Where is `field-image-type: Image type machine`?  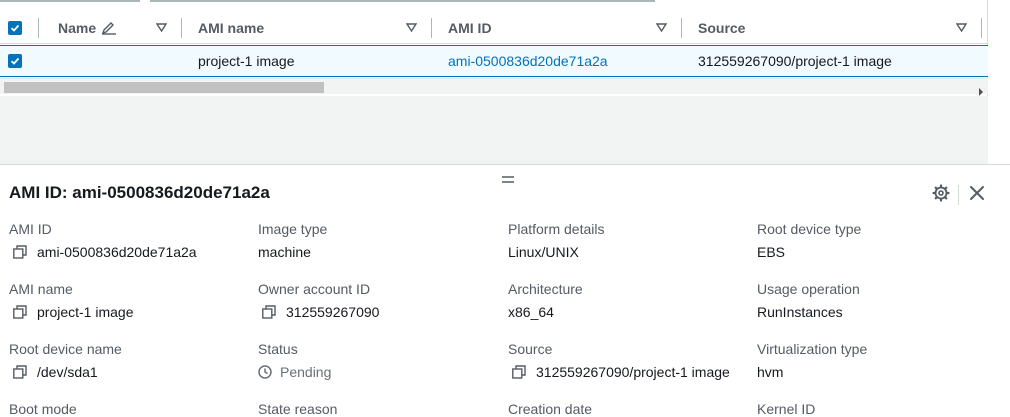 field-image-type: Image type machine is located at coordinates (378, 241).